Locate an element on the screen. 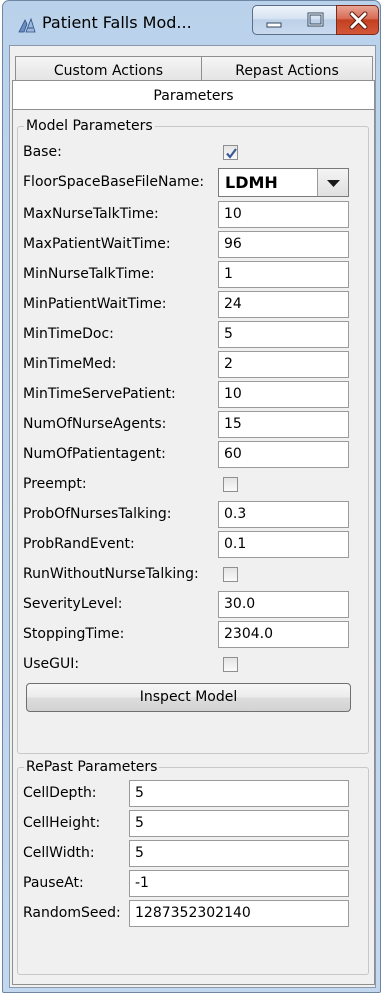 The width and height of the screenshot is (383, 995). repast-row: RandomSeed: 1287352302140 is located at coordinates (193, 913).